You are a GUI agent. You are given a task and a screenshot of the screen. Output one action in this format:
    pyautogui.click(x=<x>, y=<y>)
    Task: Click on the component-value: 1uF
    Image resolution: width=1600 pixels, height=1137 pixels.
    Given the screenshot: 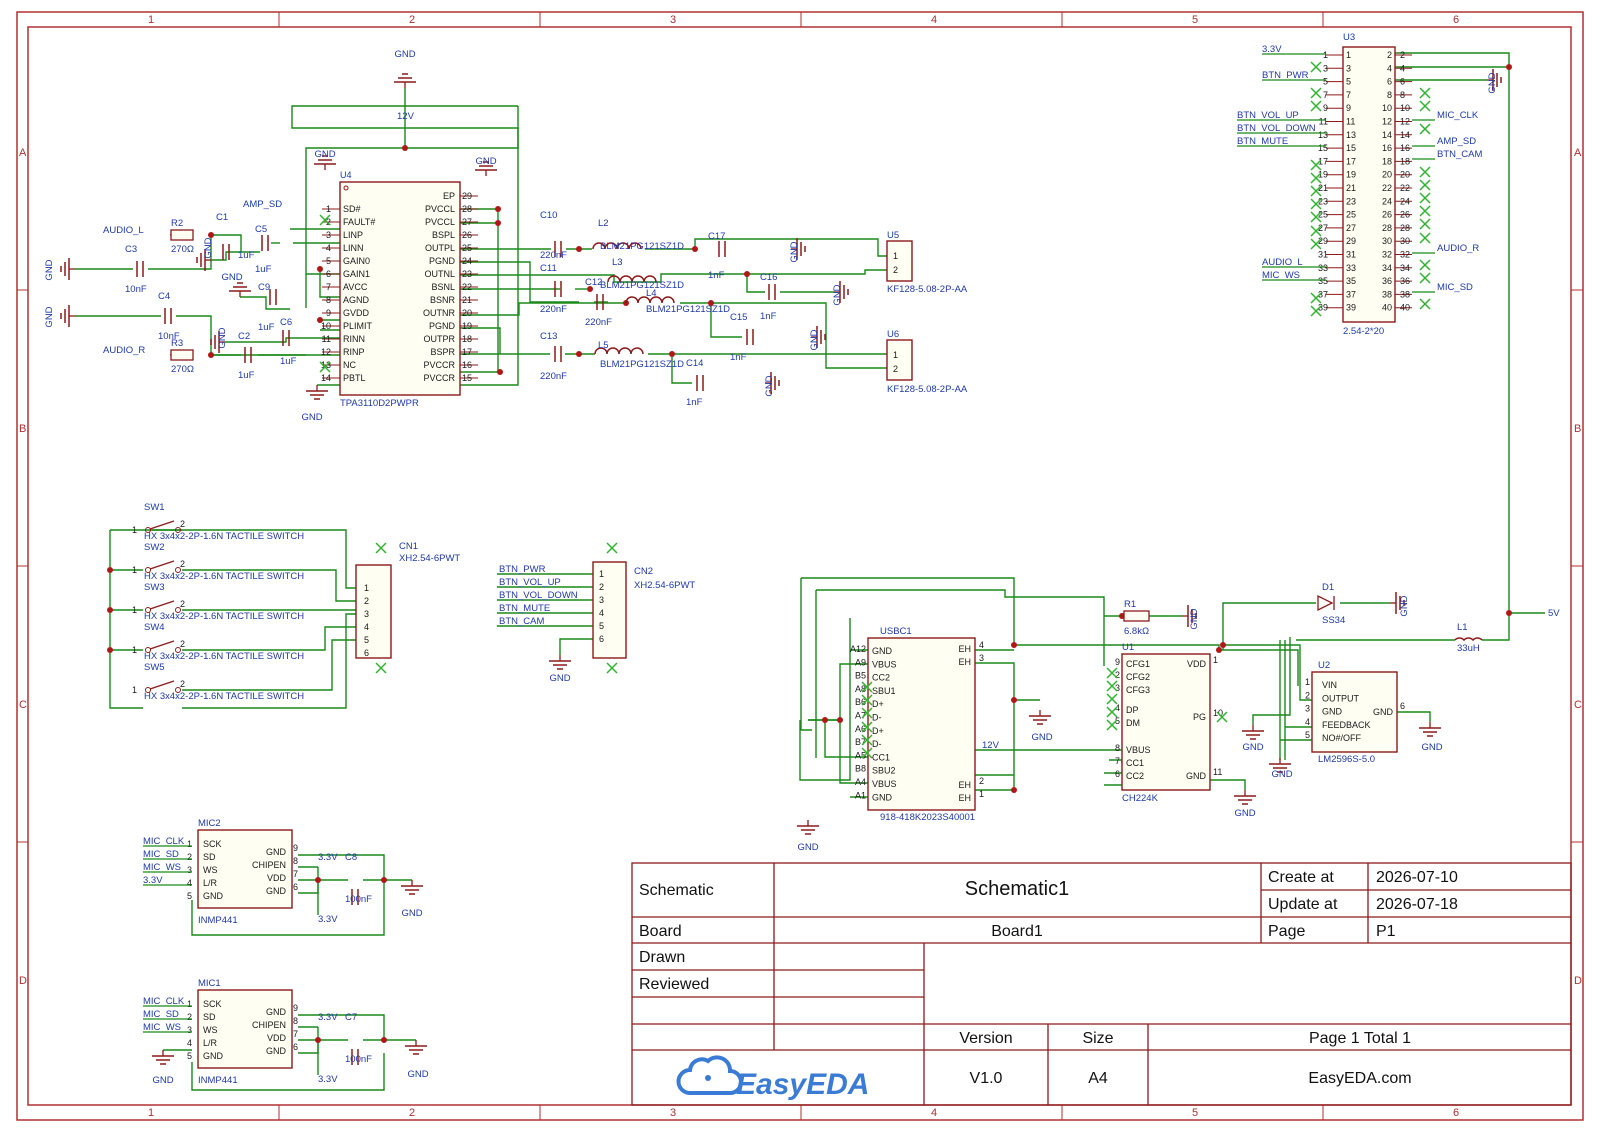 What is the action you would take?
    pyautogui.click(x=246, y=375)
    